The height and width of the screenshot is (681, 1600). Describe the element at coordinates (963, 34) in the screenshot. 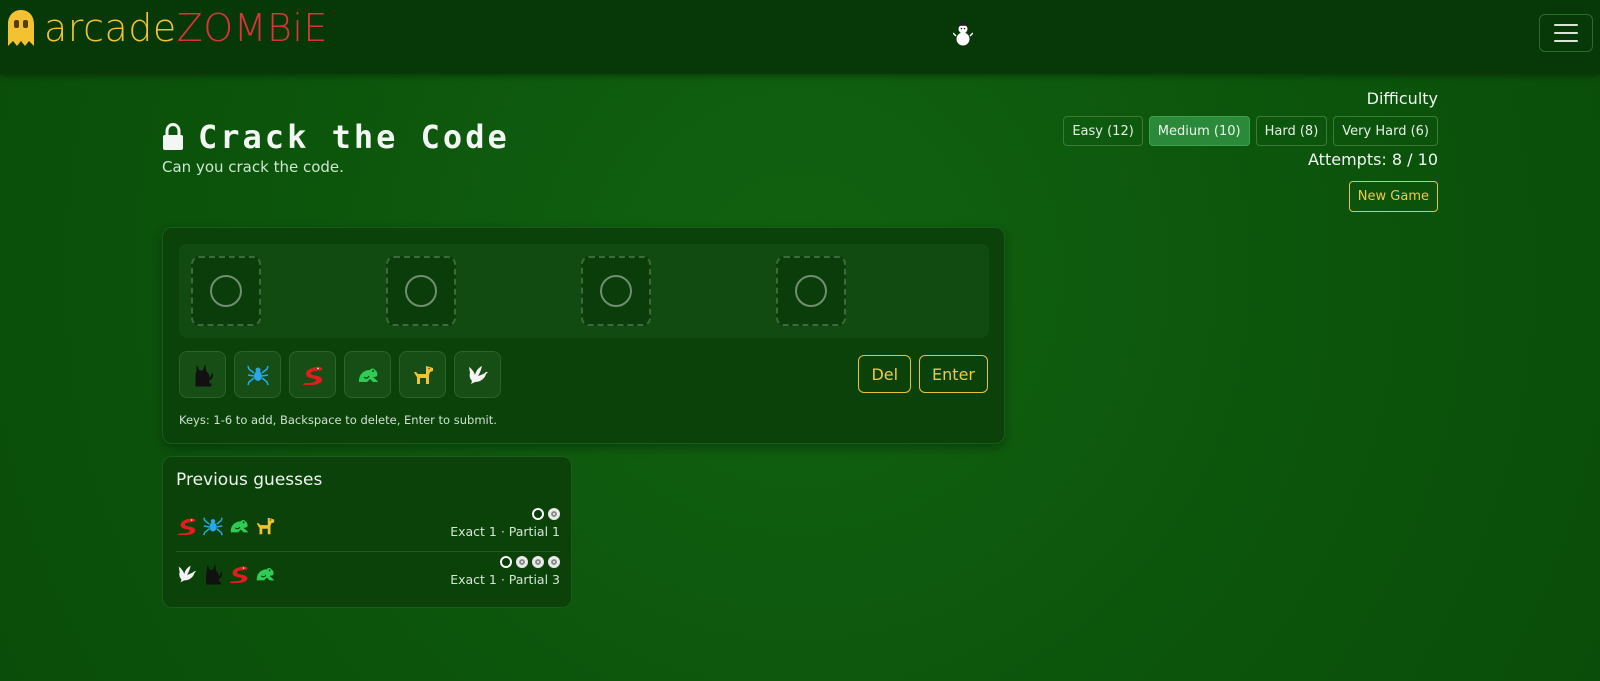

I see `snowman-icon` at that location.